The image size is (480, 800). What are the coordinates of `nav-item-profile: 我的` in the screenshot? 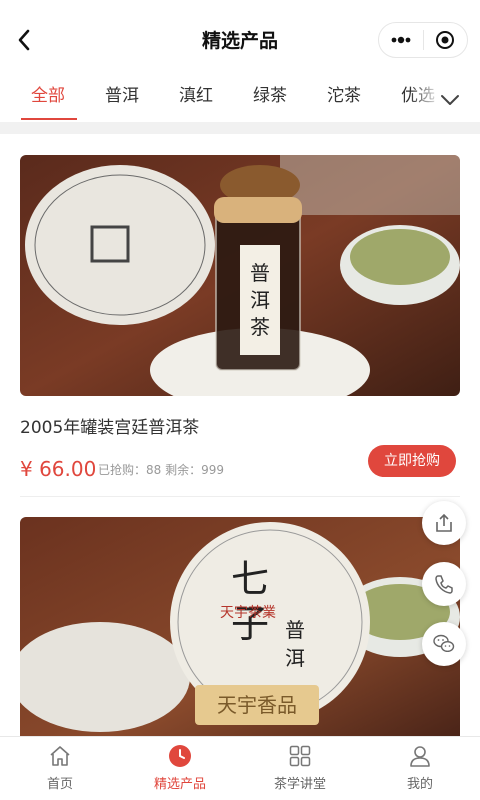 It's located at (420, 768).